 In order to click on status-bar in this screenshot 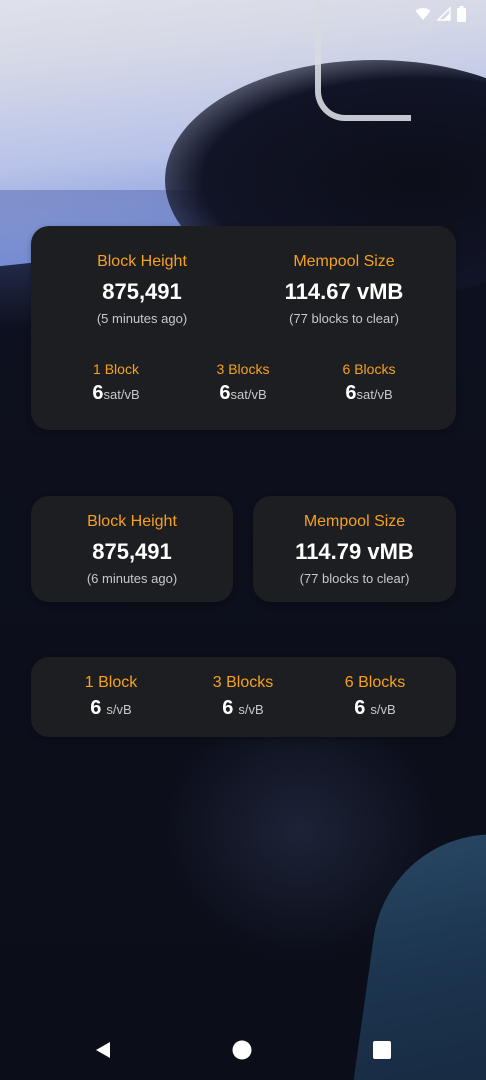, I will do `click(243, 14)`.